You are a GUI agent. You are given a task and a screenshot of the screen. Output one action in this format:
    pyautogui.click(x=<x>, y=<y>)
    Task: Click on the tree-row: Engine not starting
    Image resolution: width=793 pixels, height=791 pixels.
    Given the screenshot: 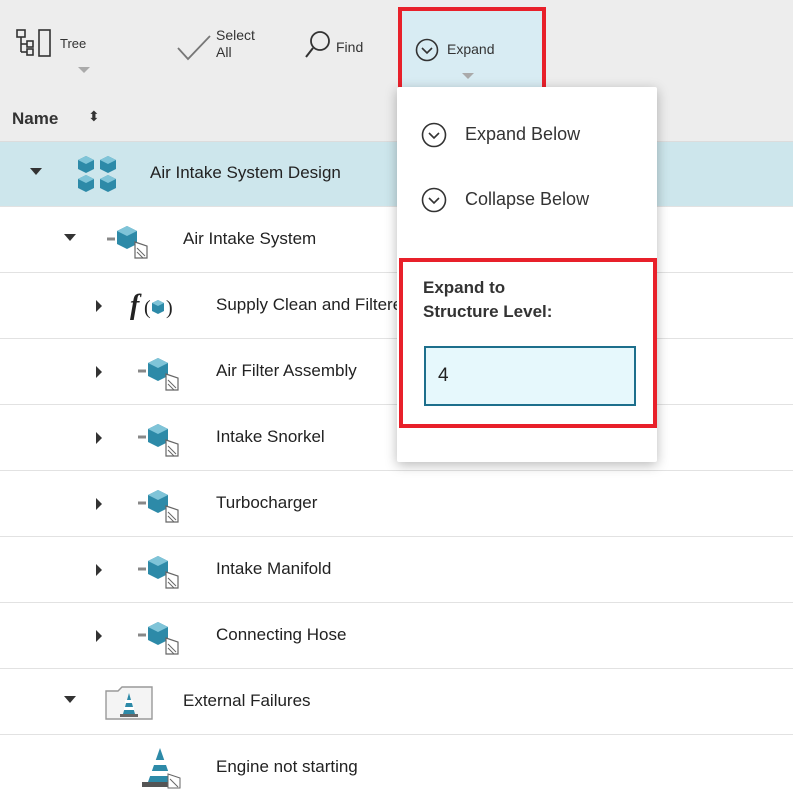 What is the action you would take?
    pyautogui.click(x=396, y=763)
    